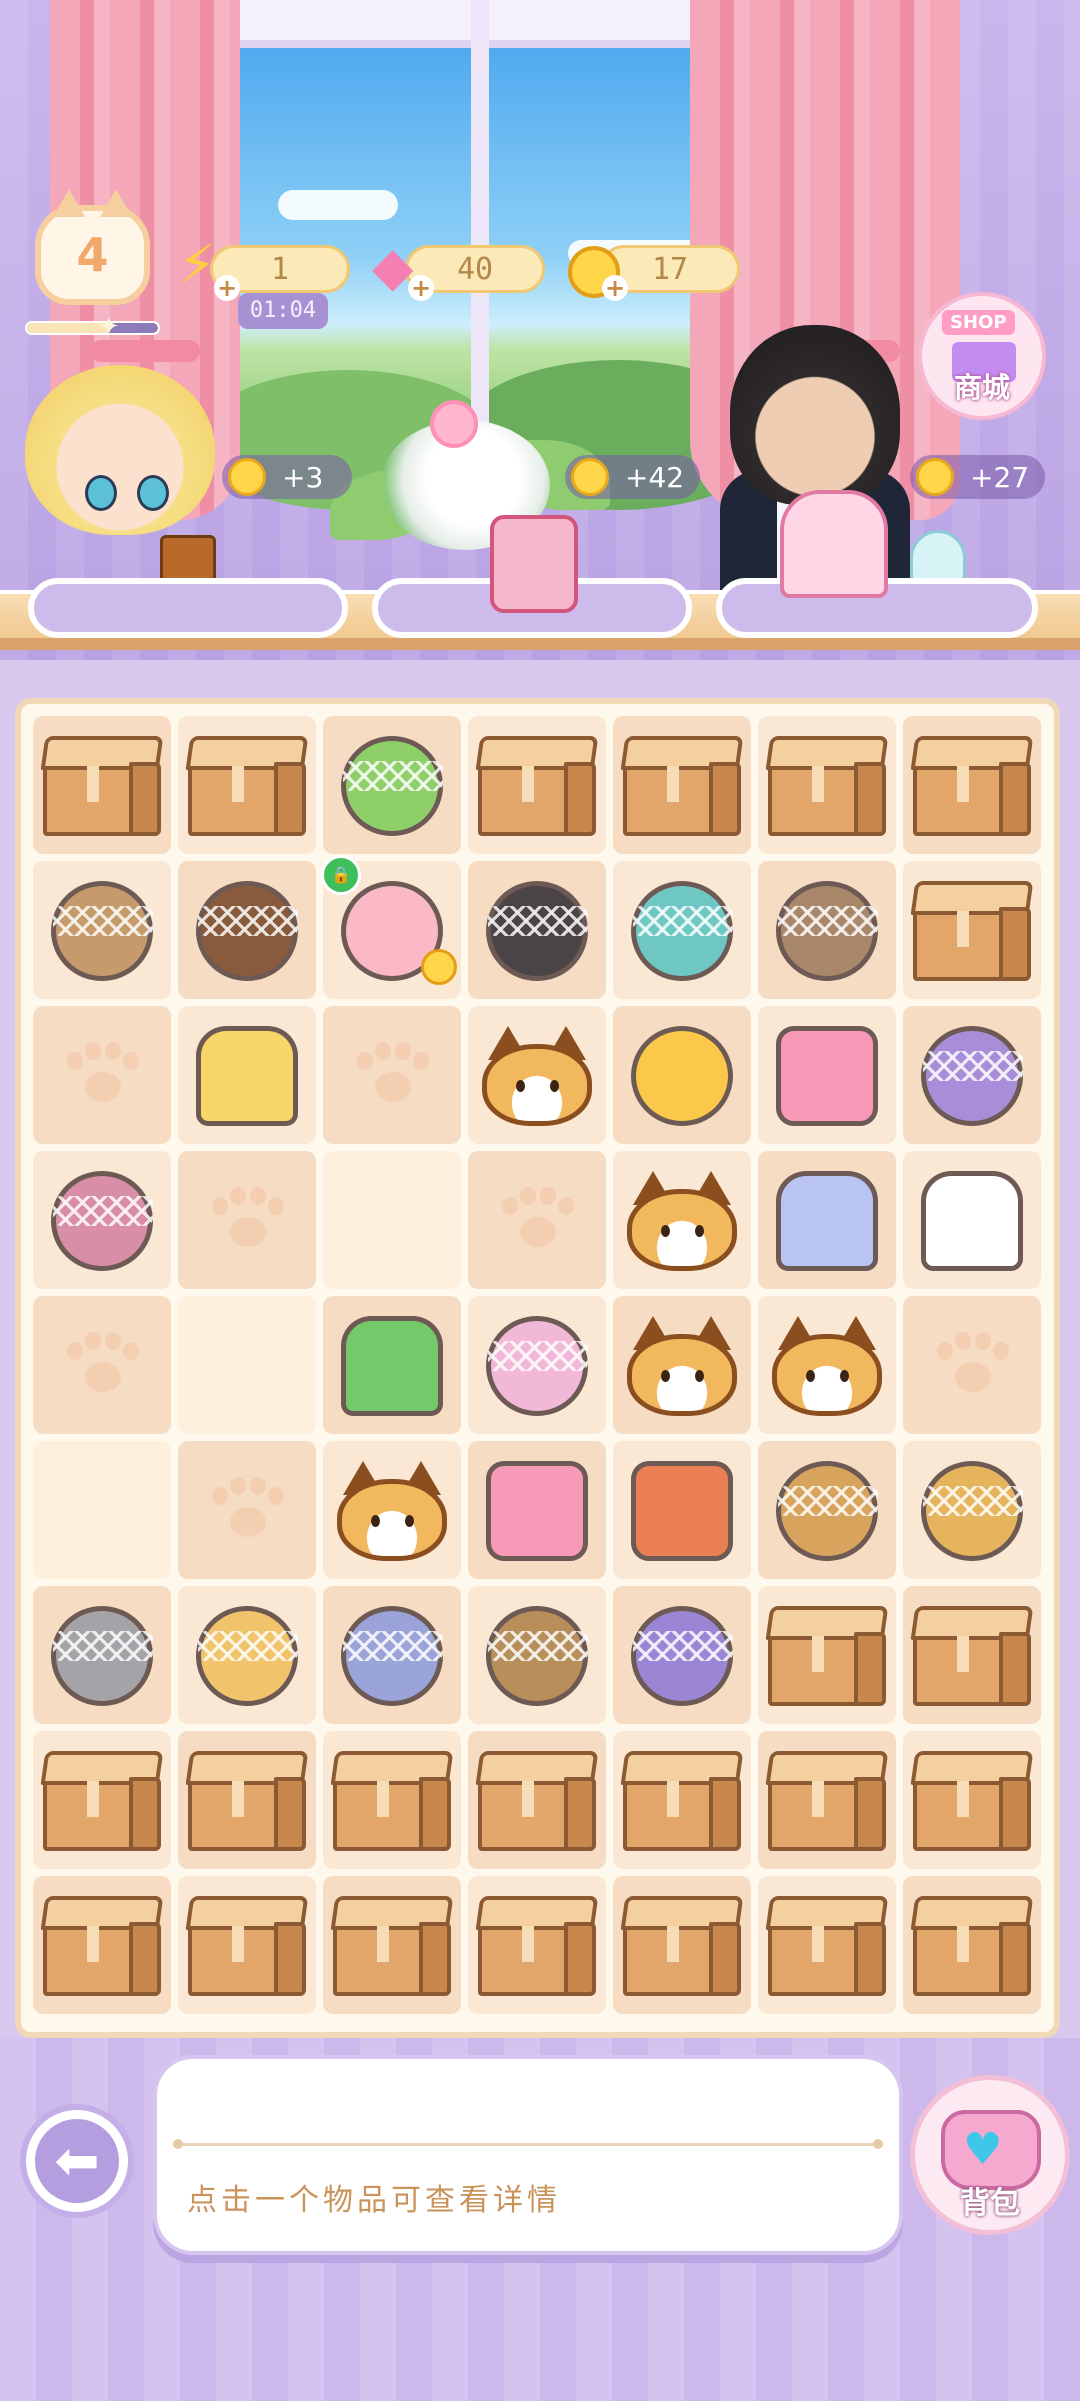 This screenshot has height=2401, width=1080. I want to click on cat-token-icon, so click(827, 1366).